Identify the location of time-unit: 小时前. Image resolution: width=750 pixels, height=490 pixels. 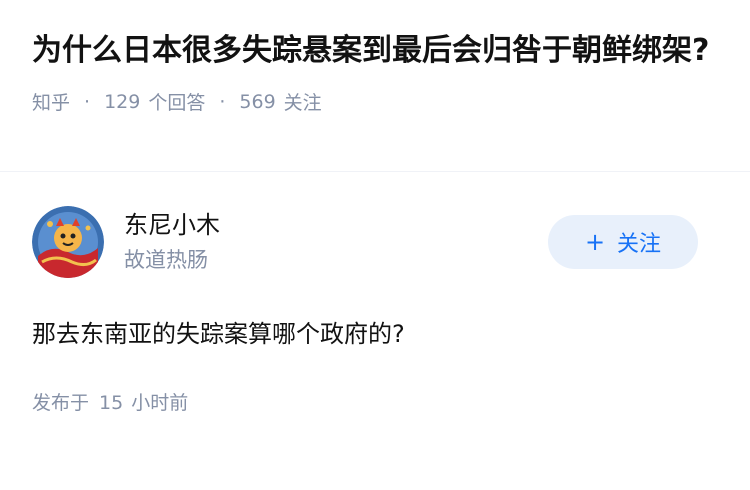
(160, 403).